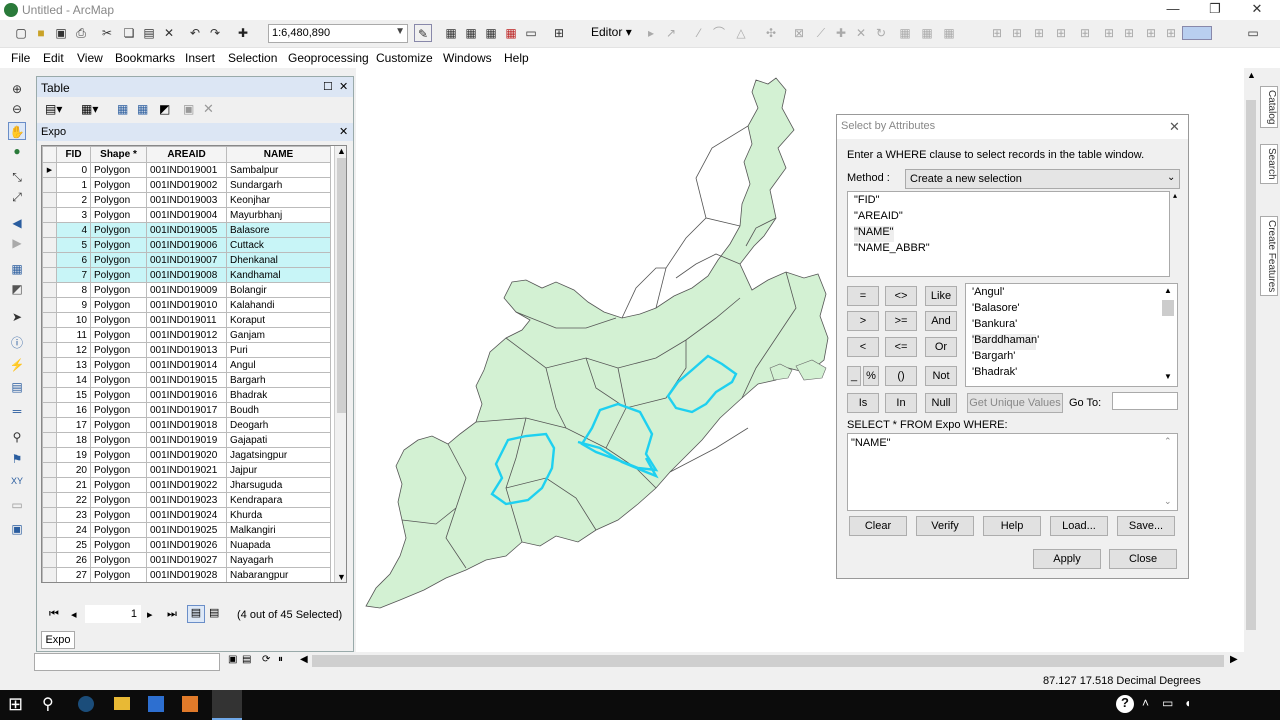 Image resolution: width=1280 pixels, height=720 pixels. Describe the element at coordinates (73, 380) in the screenshot. I see `fid-cell: 14` at that location.